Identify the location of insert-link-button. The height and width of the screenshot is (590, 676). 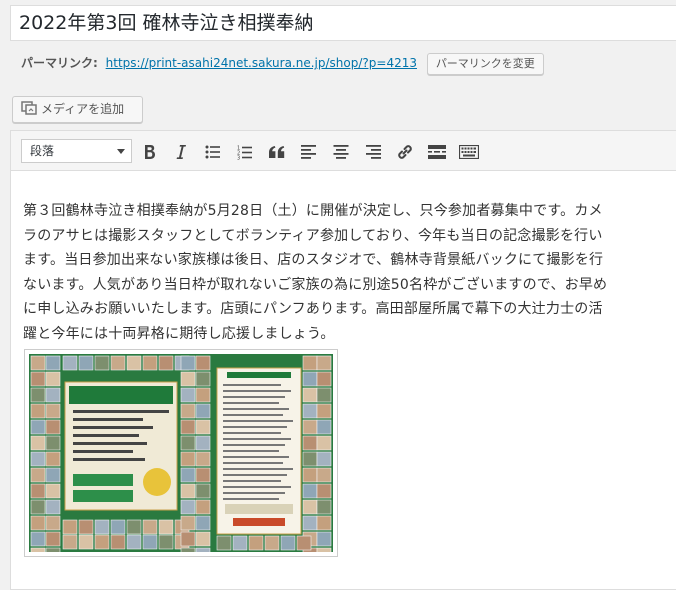
(405, 152).